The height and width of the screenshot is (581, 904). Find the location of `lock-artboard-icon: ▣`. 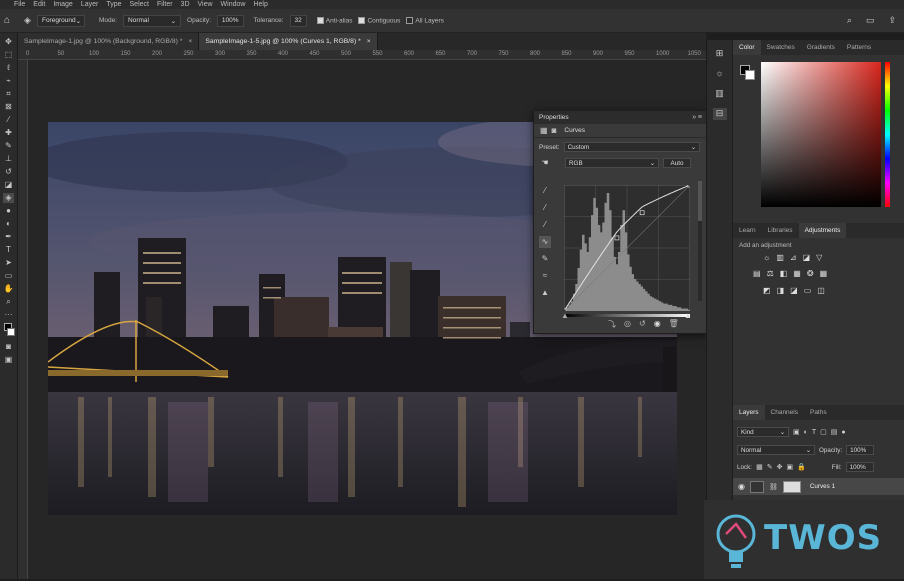

lock-artboard-icon: ▣ is located at coordinates (789, 467).